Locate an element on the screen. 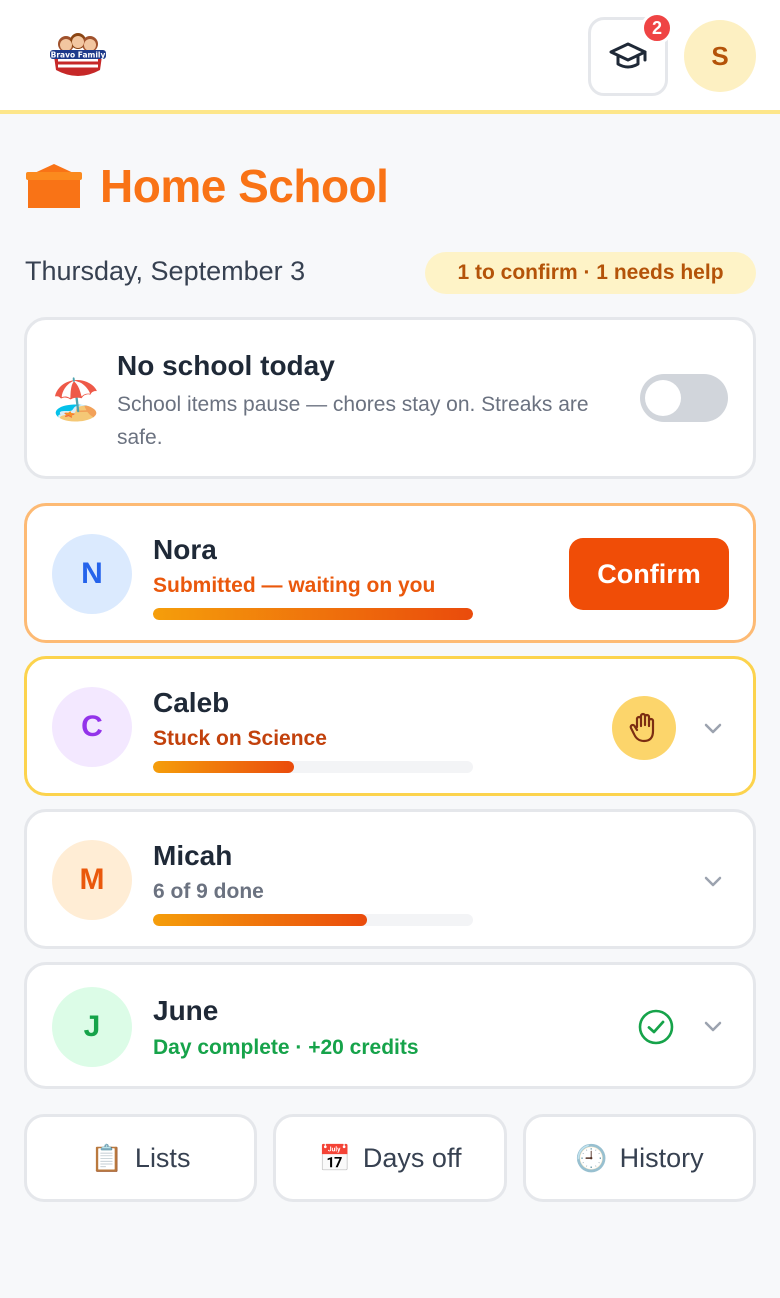  kid-card-june: J June Day complete · +20 credits is located at coordinates (390, 1025).